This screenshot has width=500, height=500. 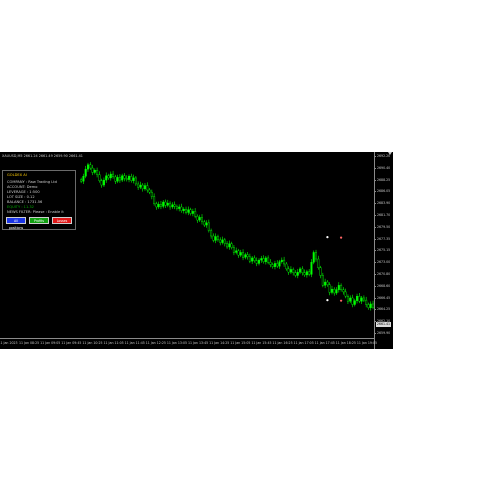 I want to click on price-tick-label: 2670.80, so click(x=384, y=274).